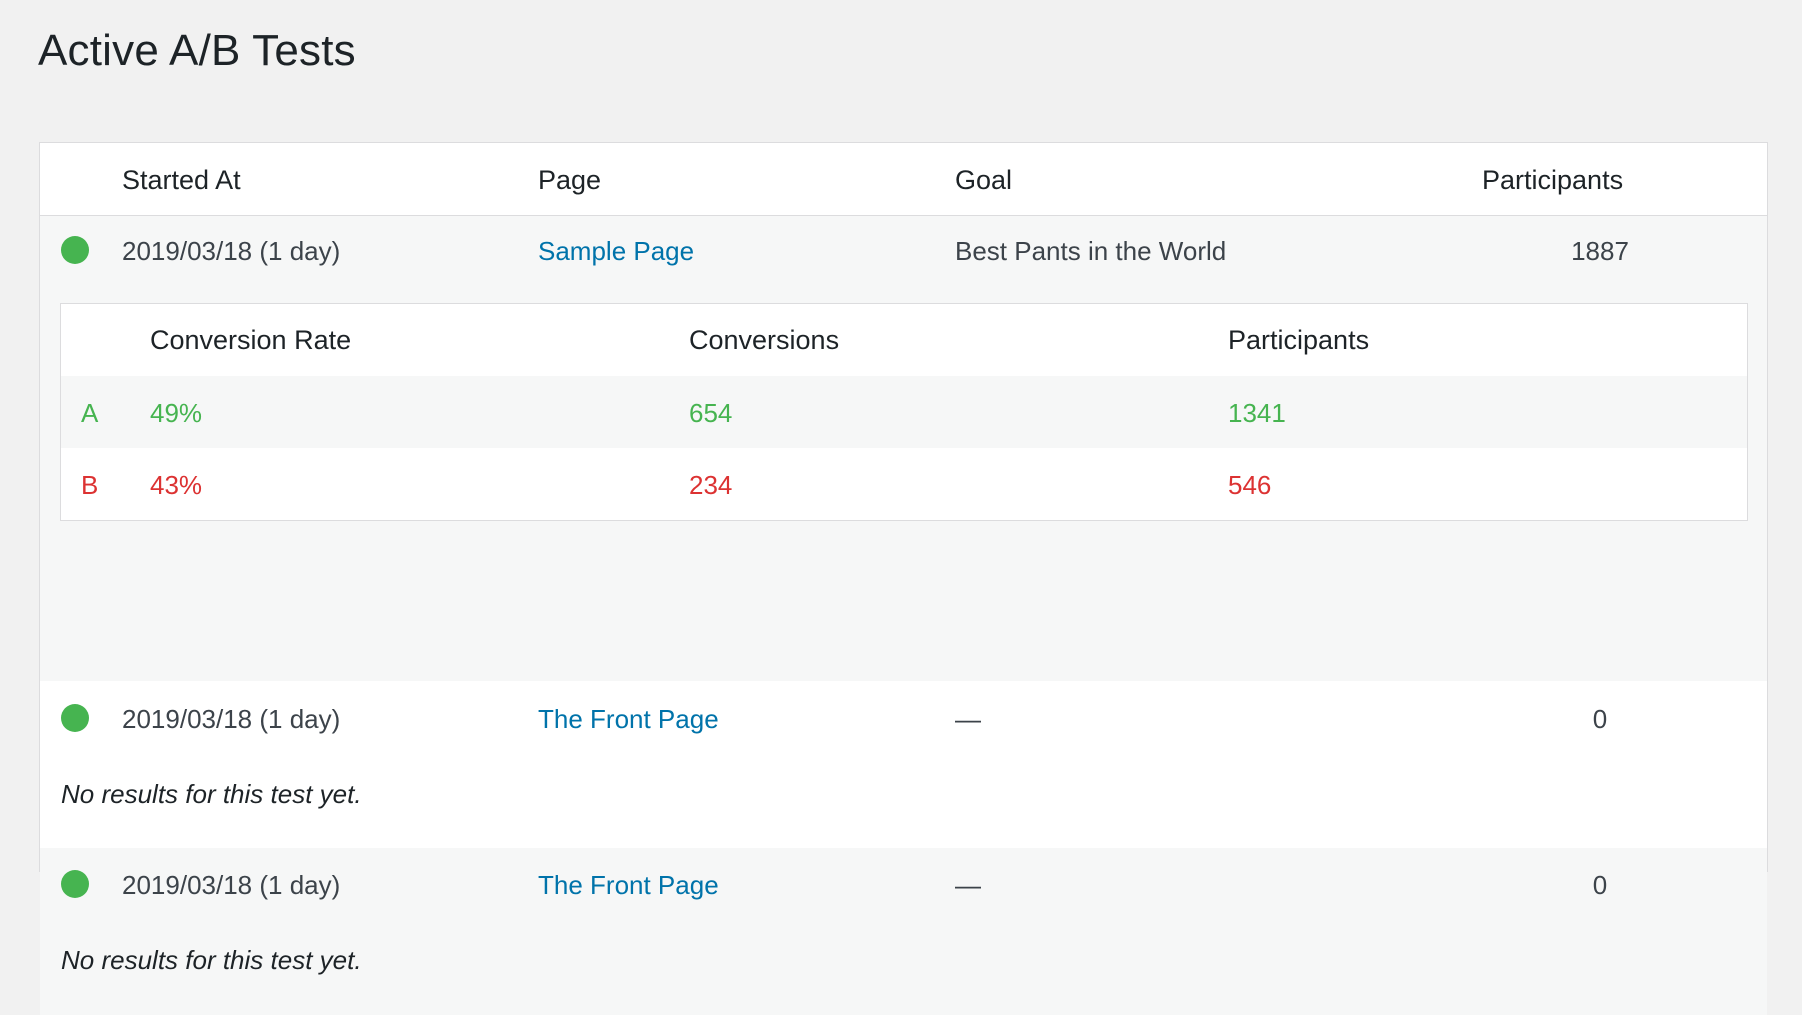 This screenshot has height=1015, width=1802. Describe the element at coordinates (197, 50) in the screenshot. I see `page-title: Active A/B Tests` at that location.